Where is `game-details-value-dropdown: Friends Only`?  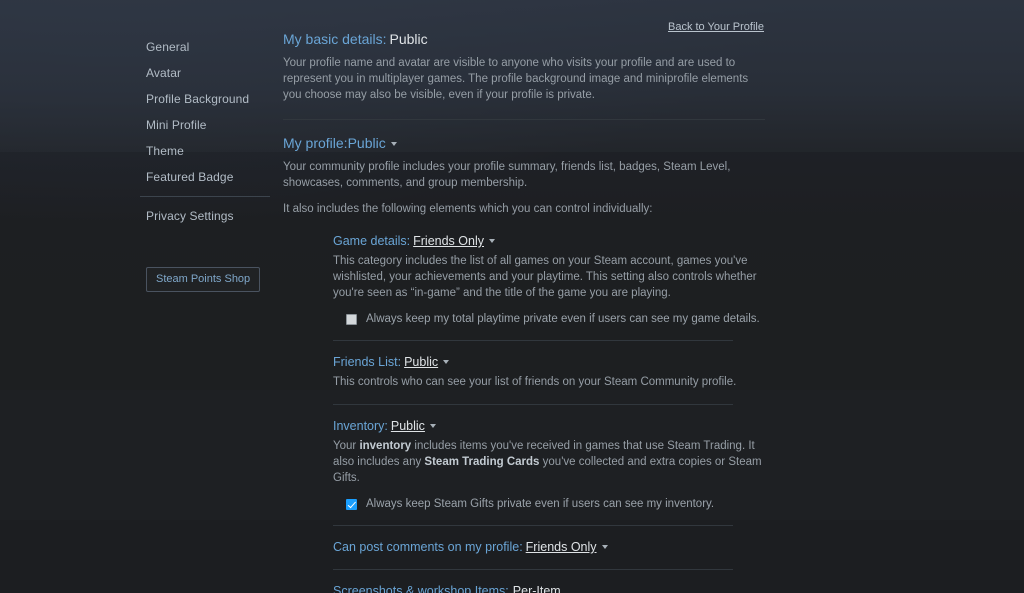 game-details-value-dropdown: Friends Only is located at coordinates (448, 241).